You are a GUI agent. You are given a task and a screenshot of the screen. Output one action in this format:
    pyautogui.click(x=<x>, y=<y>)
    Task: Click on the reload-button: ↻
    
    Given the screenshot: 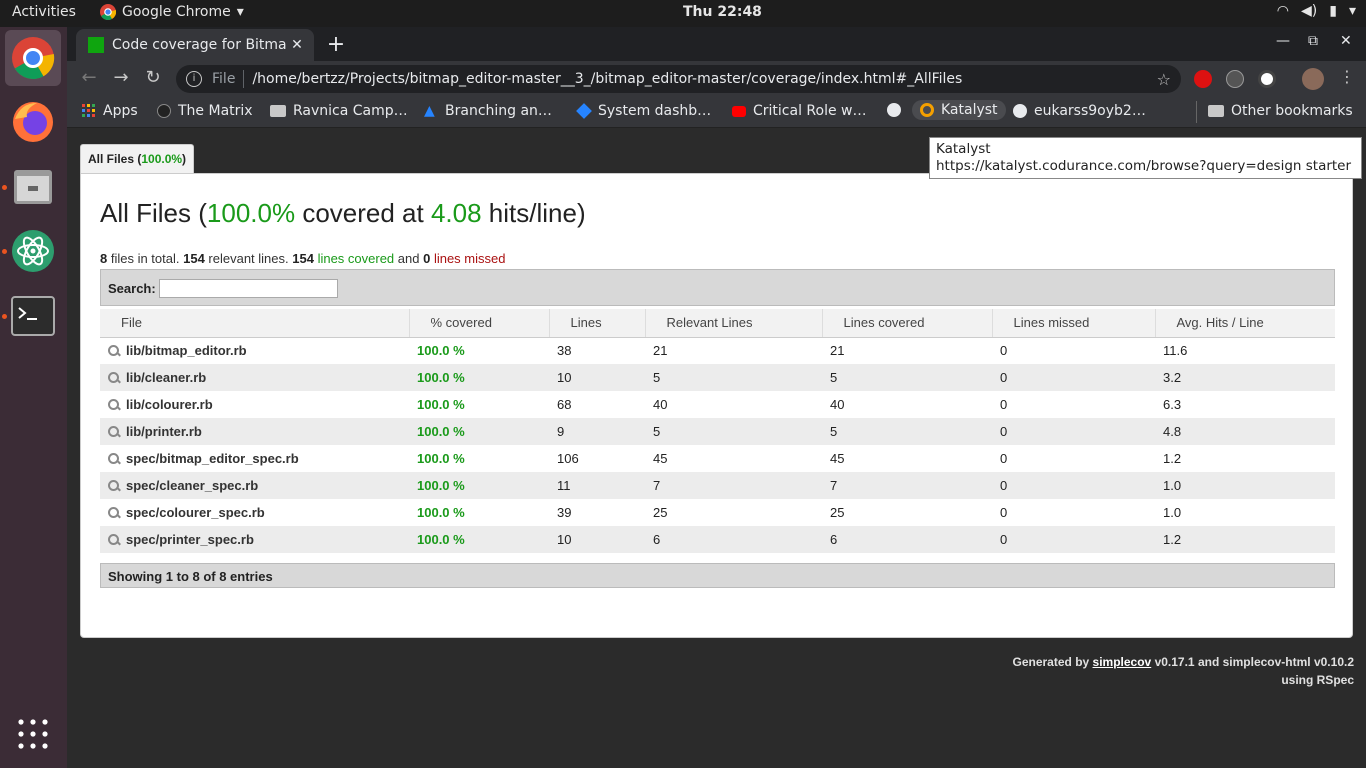 What is the action you would take?
    pyautogui.click(x=153, y=77)
    